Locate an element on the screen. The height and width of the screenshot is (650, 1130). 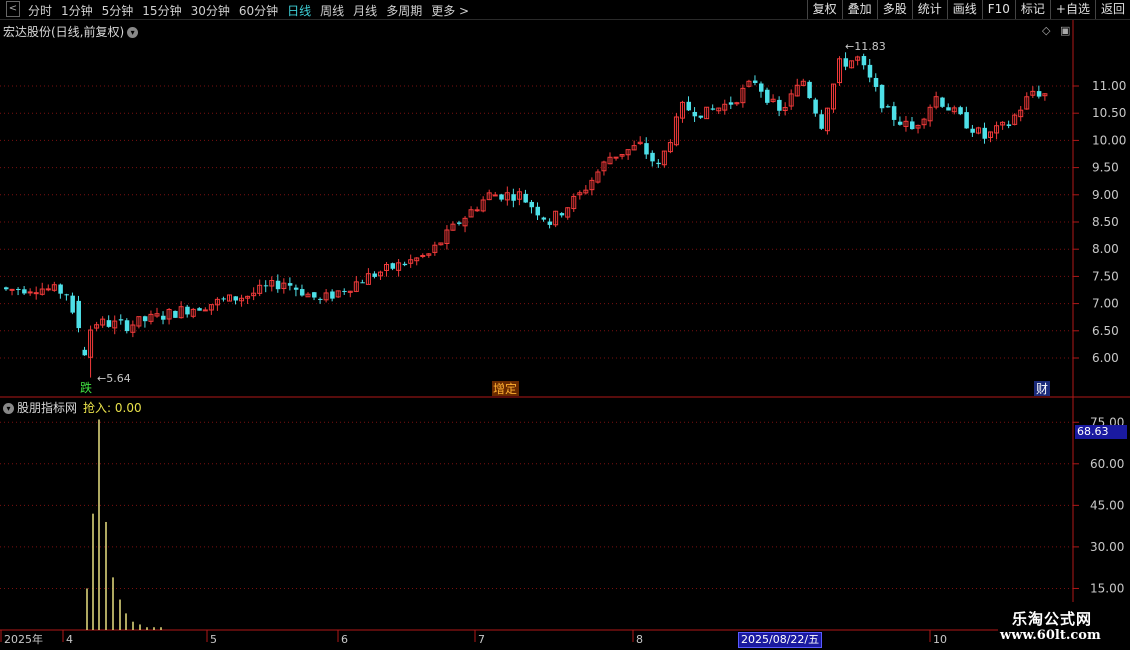
watermark-url: www.60lt.com is located at coordinates (1050, 635).